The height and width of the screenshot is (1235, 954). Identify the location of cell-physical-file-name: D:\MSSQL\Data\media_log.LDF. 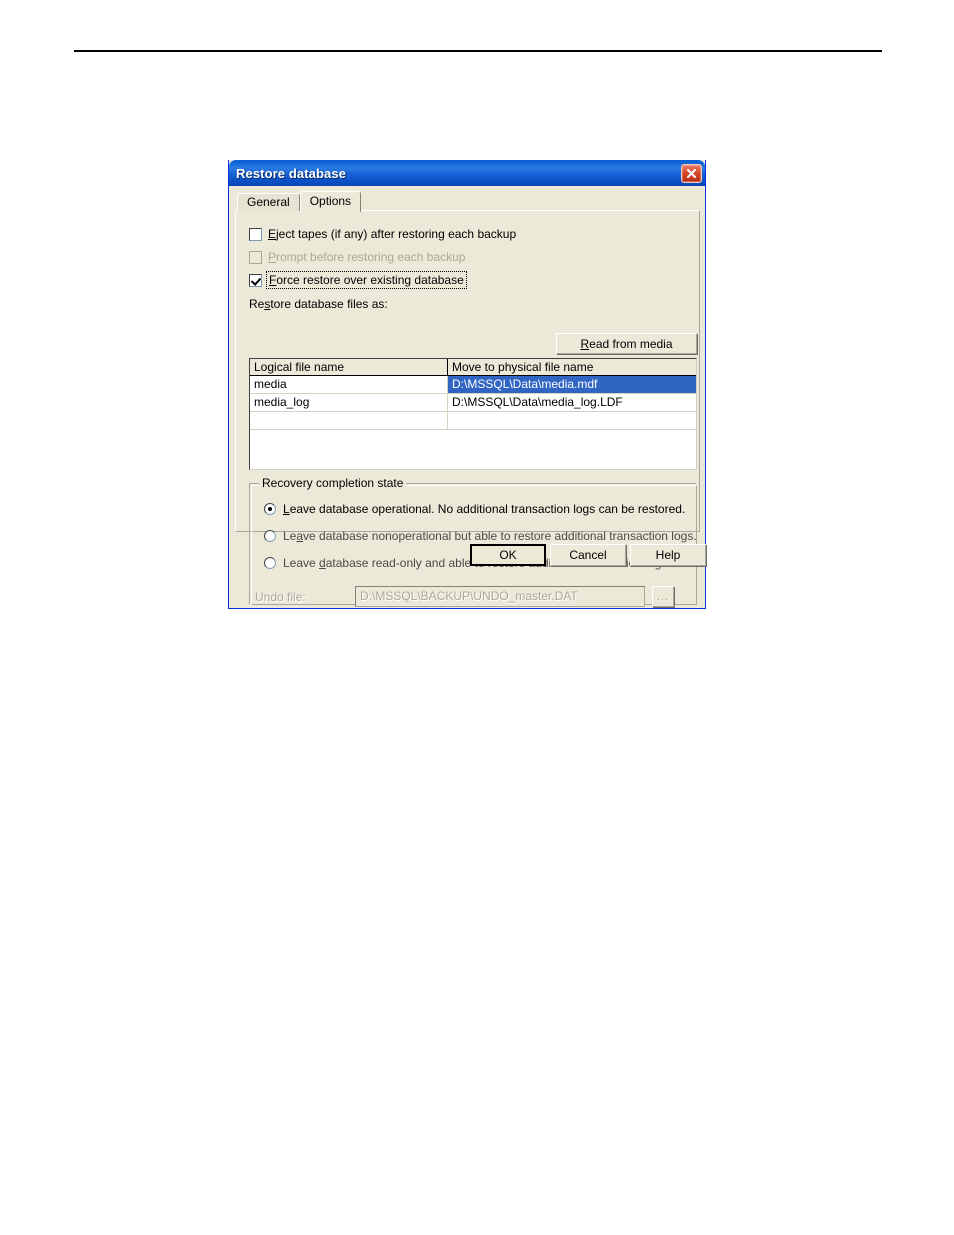
(572, 402).